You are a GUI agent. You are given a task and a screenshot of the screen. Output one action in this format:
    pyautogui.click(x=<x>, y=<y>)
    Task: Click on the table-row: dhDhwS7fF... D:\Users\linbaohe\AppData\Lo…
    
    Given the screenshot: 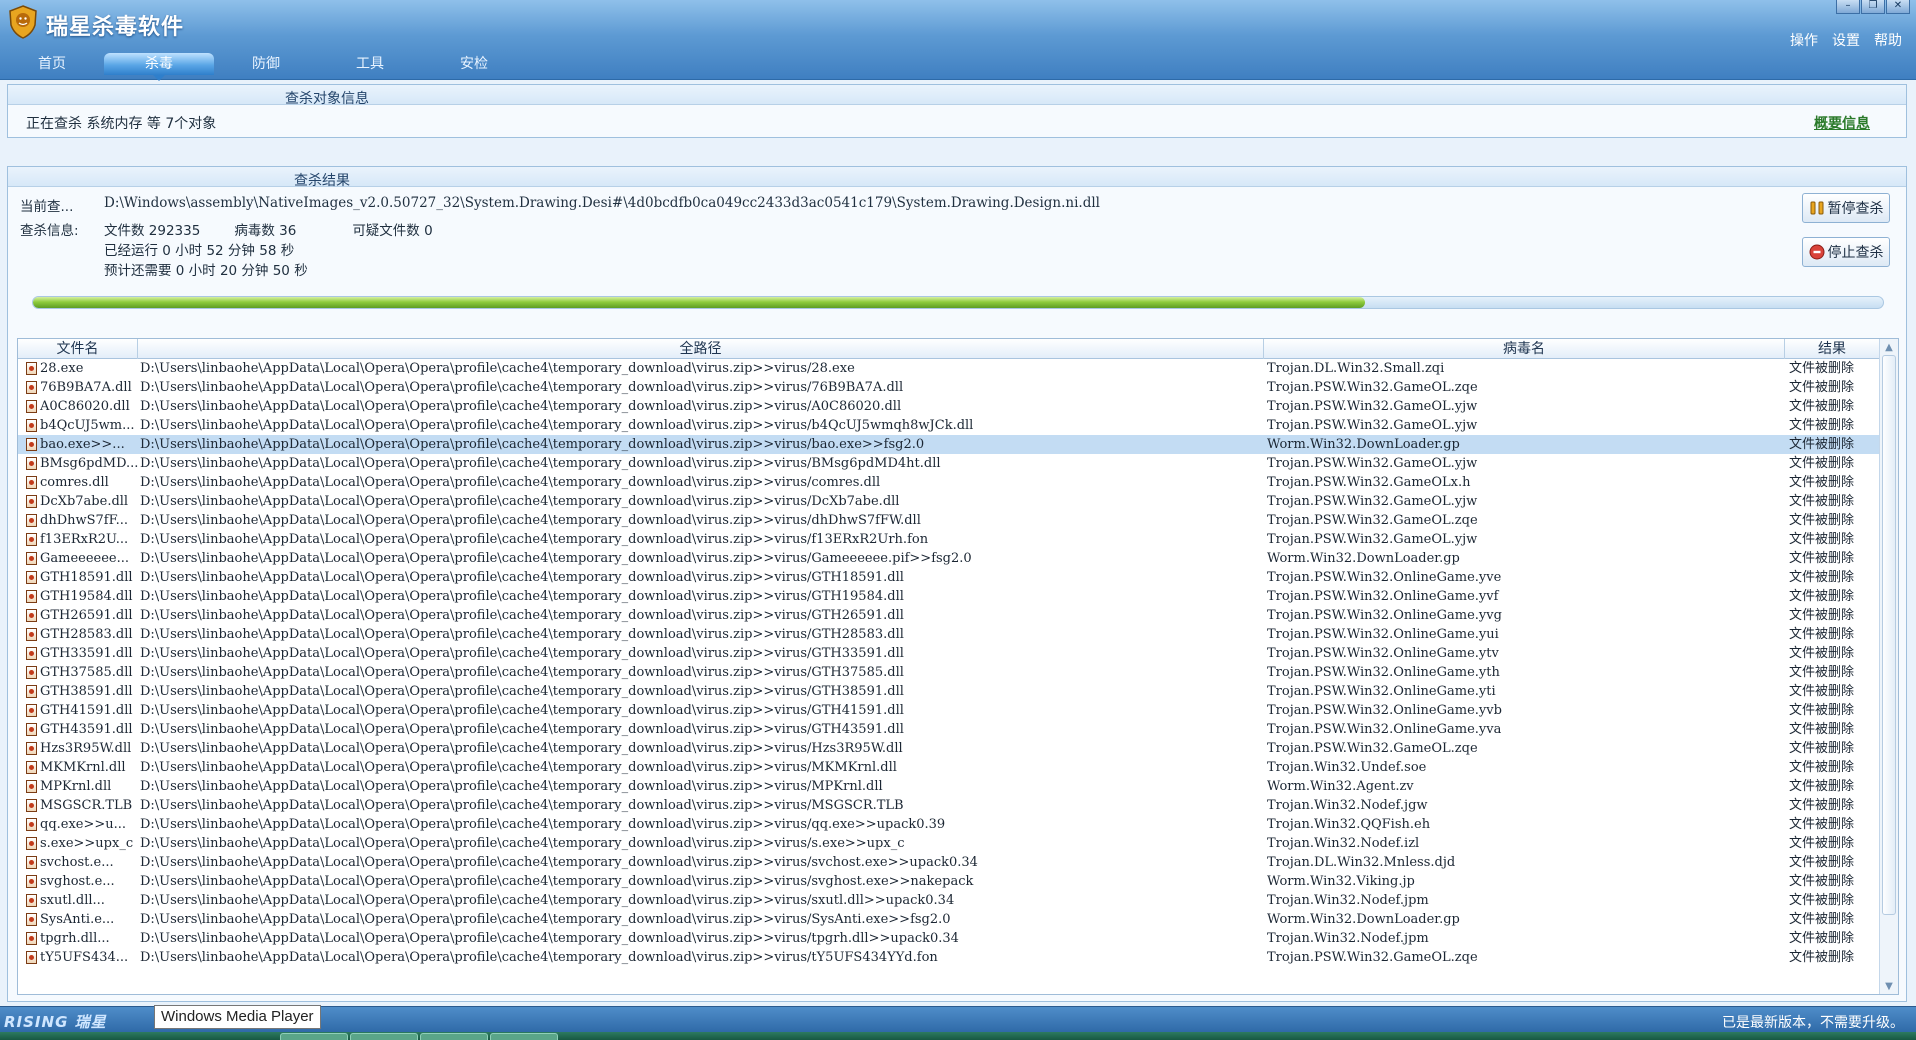 What is the action you would take?
    pyautogui.click(x=949, y=520)
    